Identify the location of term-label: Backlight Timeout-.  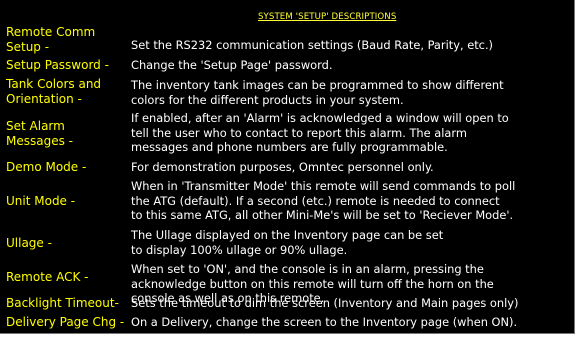
(62, 303).